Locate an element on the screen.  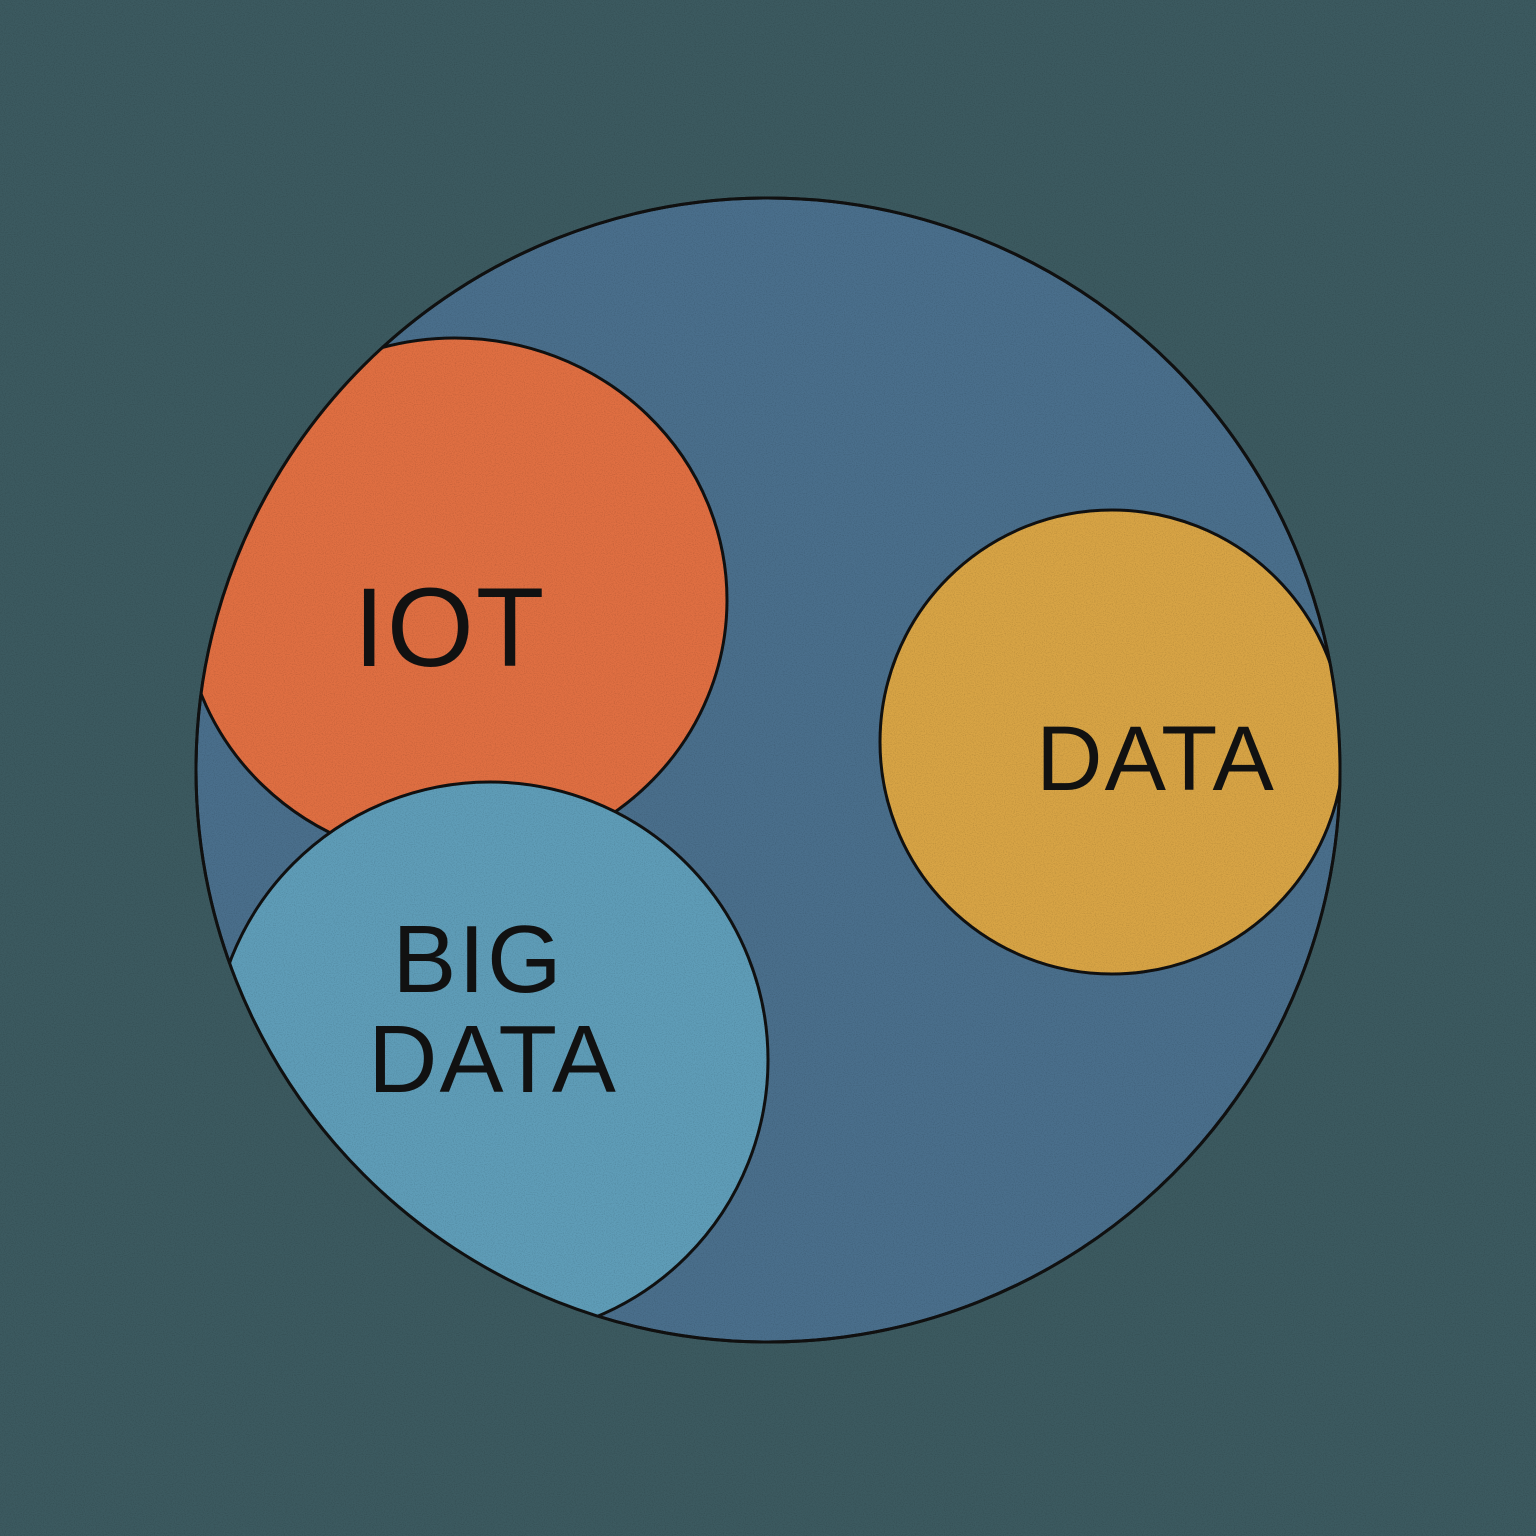
data-label: DATA is located at coordinates (1156, 759).